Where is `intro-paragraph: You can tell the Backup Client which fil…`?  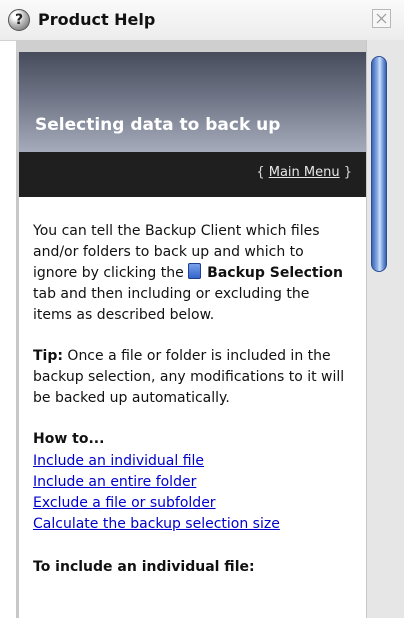 intro-paragraph: You can tell the Backup Client which fil… is located at coordinates (192, 273).